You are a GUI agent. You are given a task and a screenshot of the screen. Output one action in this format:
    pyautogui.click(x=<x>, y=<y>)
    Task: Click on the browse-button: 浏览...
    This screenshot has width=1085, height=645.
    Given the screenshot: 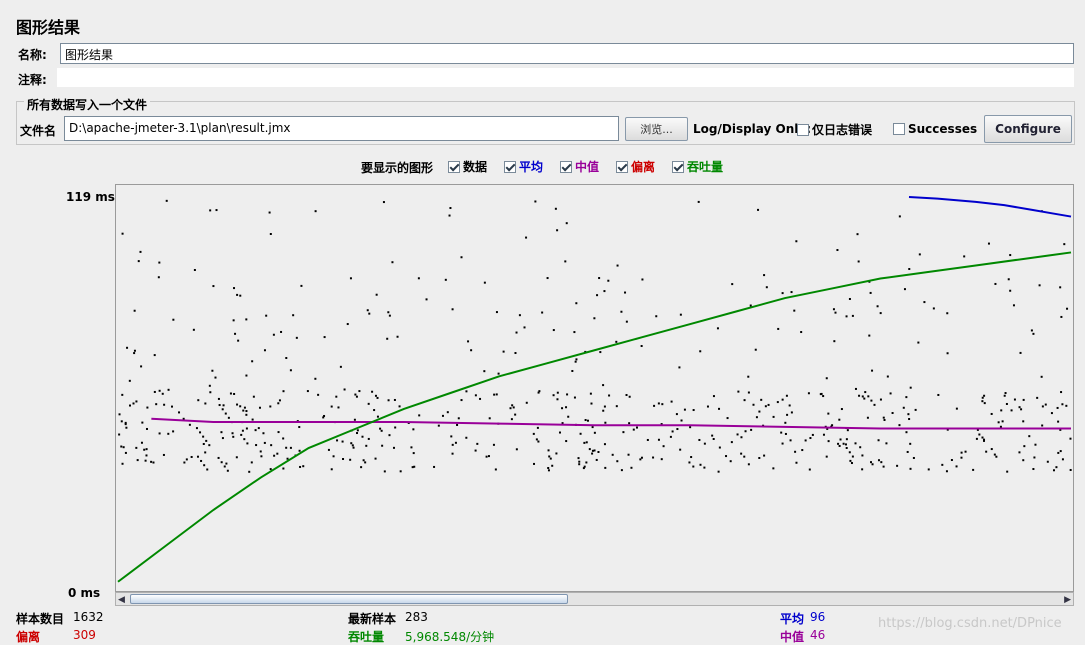 What is the action you would take?
    pyautogui.click(x=656, y=129)
    